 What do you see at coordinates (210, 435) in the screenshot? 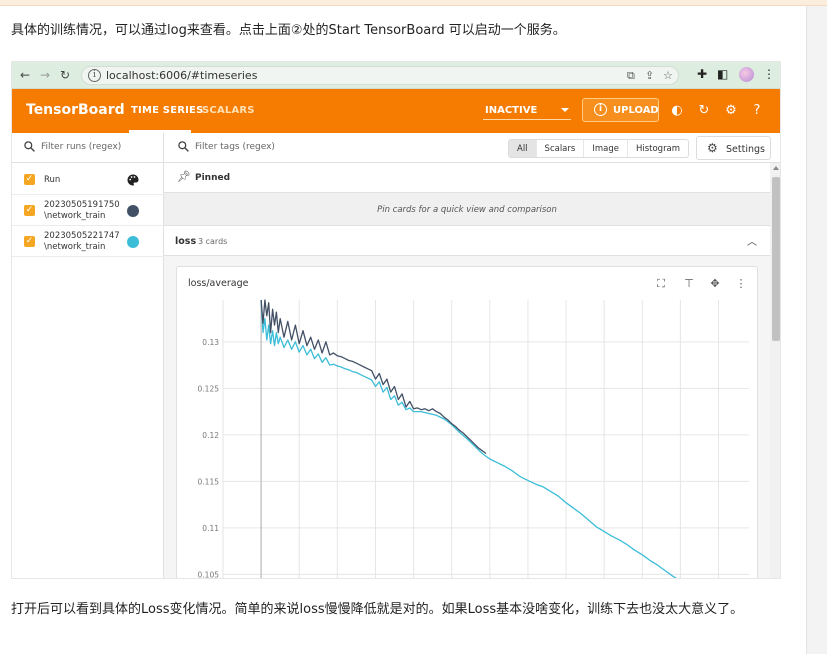
I see `y-tick-label: 0.12` at bounding box center [210, 435].